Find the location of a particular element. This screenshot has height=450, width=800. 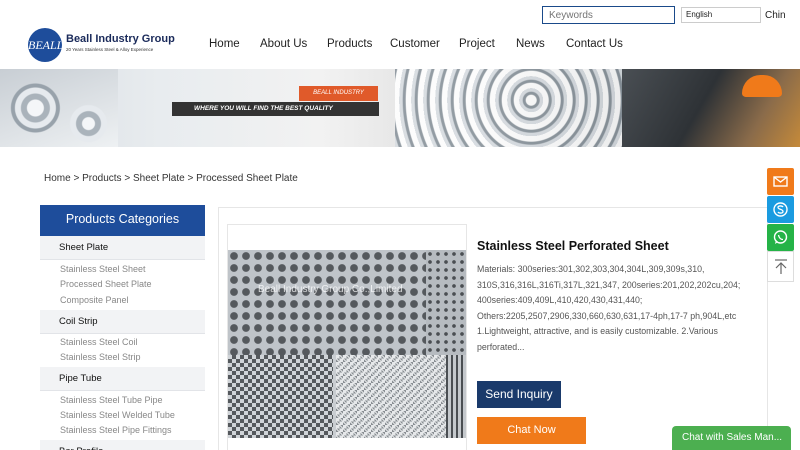

sidebar-title: Products Categories is located at coordinates (122, 220).